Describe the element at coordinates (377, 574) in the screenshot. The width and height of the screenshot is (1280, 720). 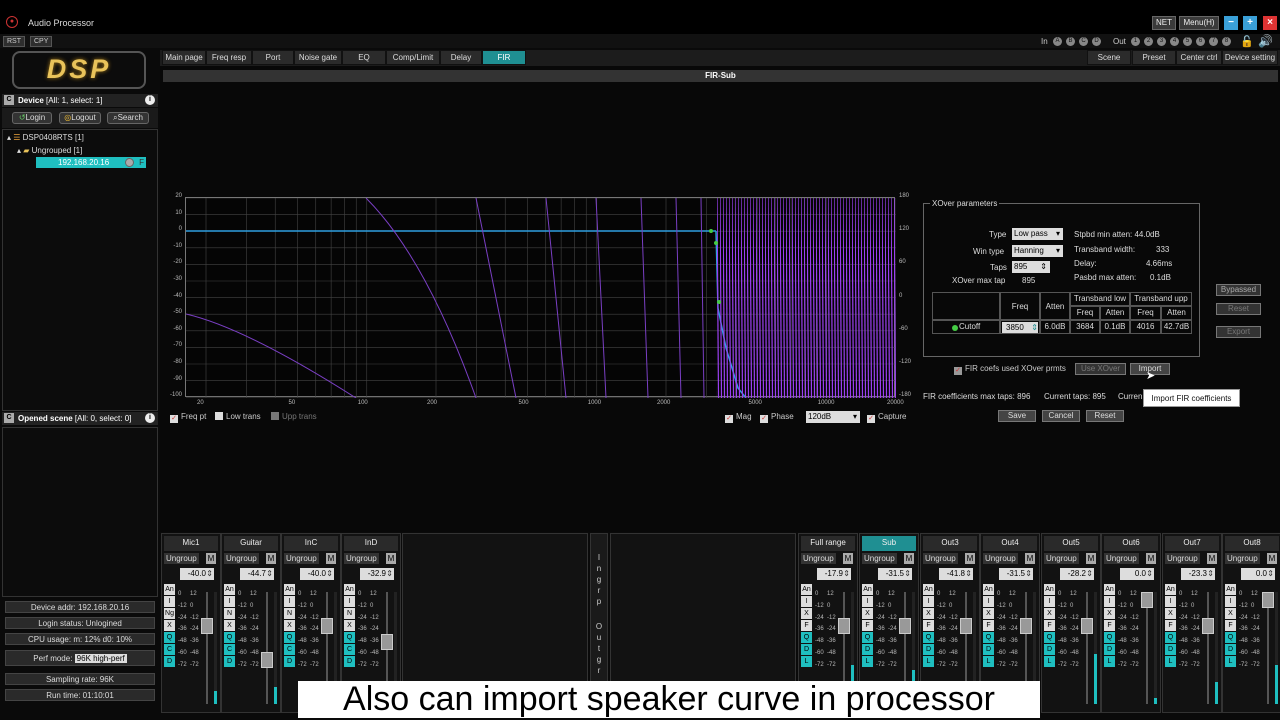
I see `gain-value-input: -32.9 ⇕` at that location.